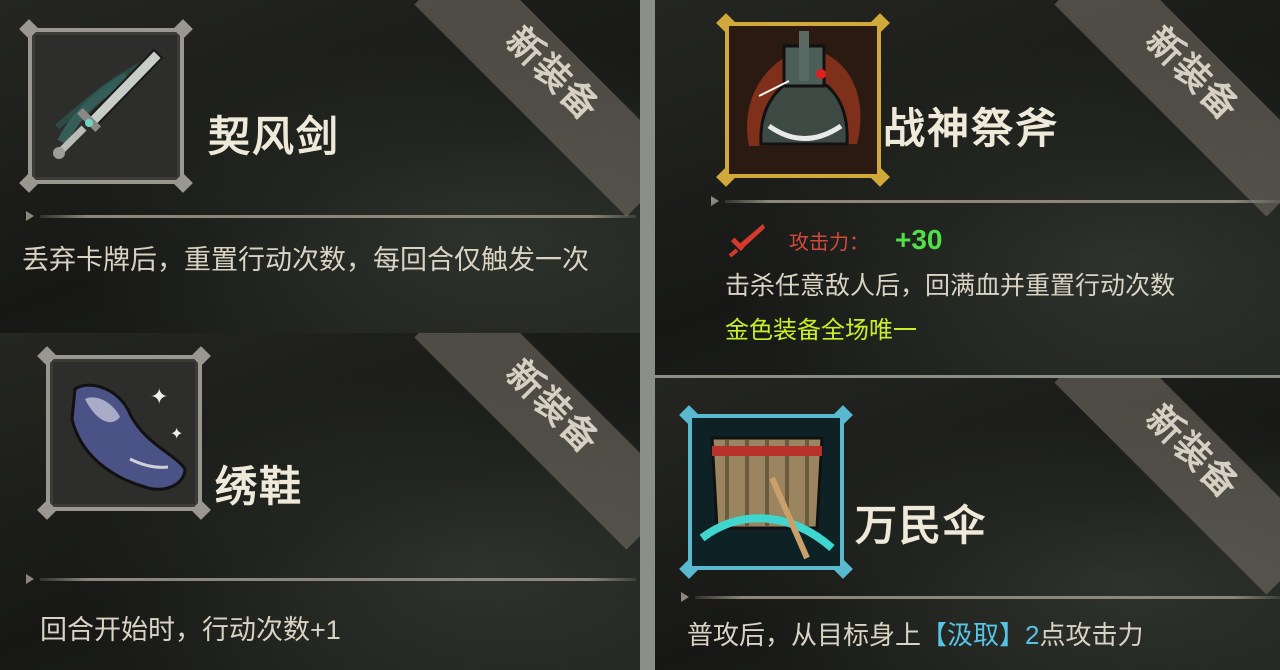 The height and width of the screenshot is (670, 1280). Describe the element at coordinates (804, 635) in the screenshot. I see `description-text: 普攻后，从目标身上` at that location.